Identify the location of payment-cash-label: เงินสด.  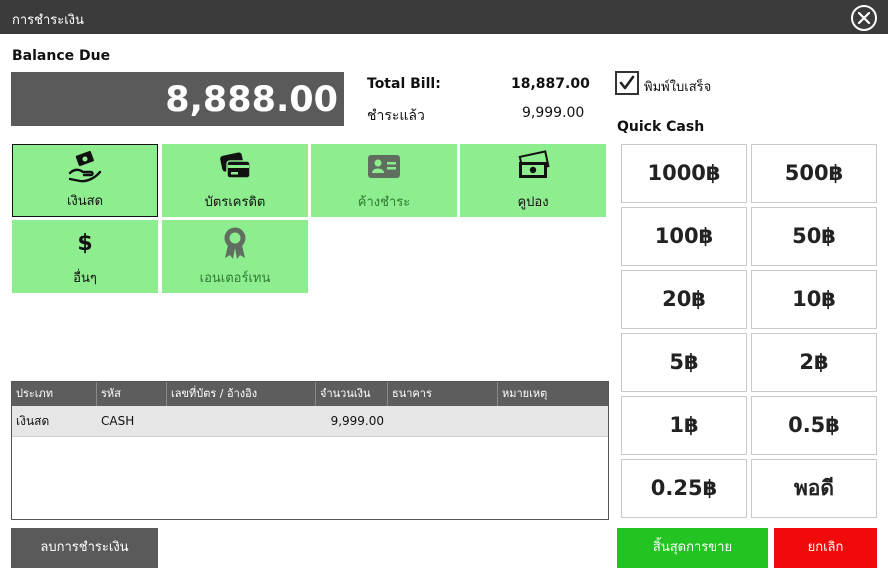
(85, 201).